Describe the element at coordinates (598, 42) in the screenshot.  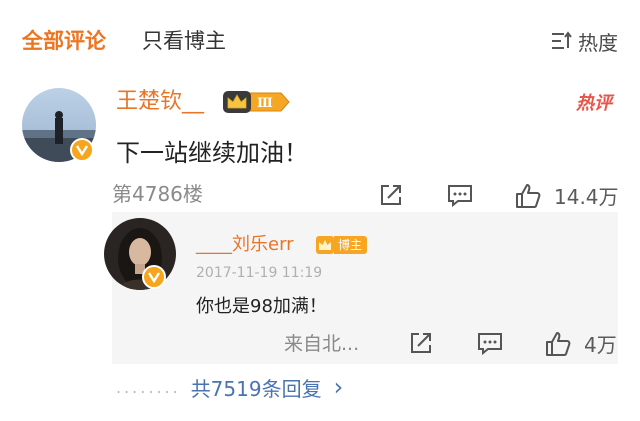
I see `sort-label: 热度` at that location.